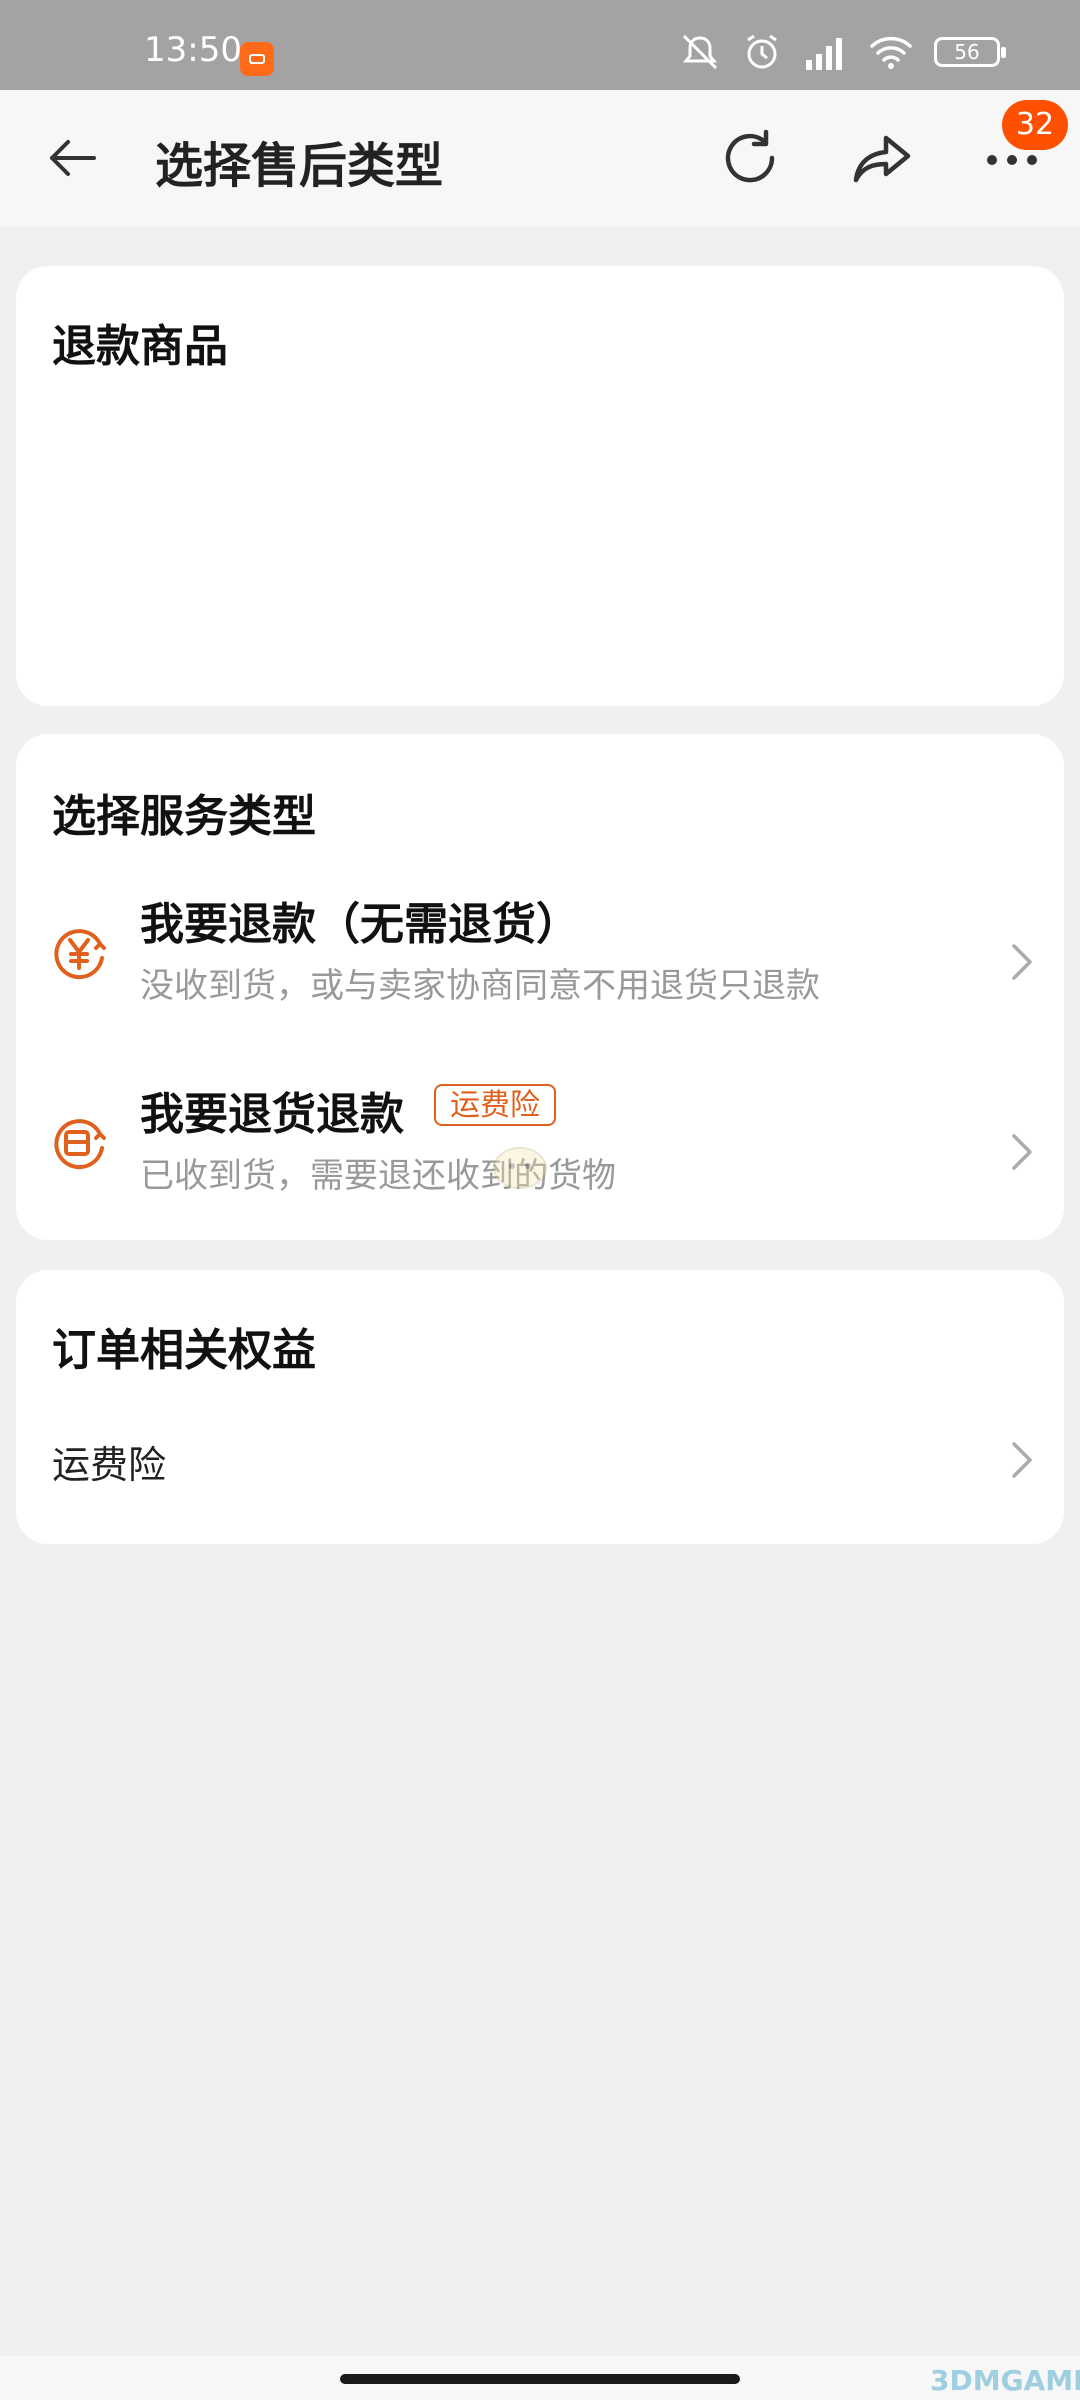  I want to click on refund-only-option: 我要退款（无需退货） 没收到货，或与卖家协商同意不用退货只退款, so click(540, 969).